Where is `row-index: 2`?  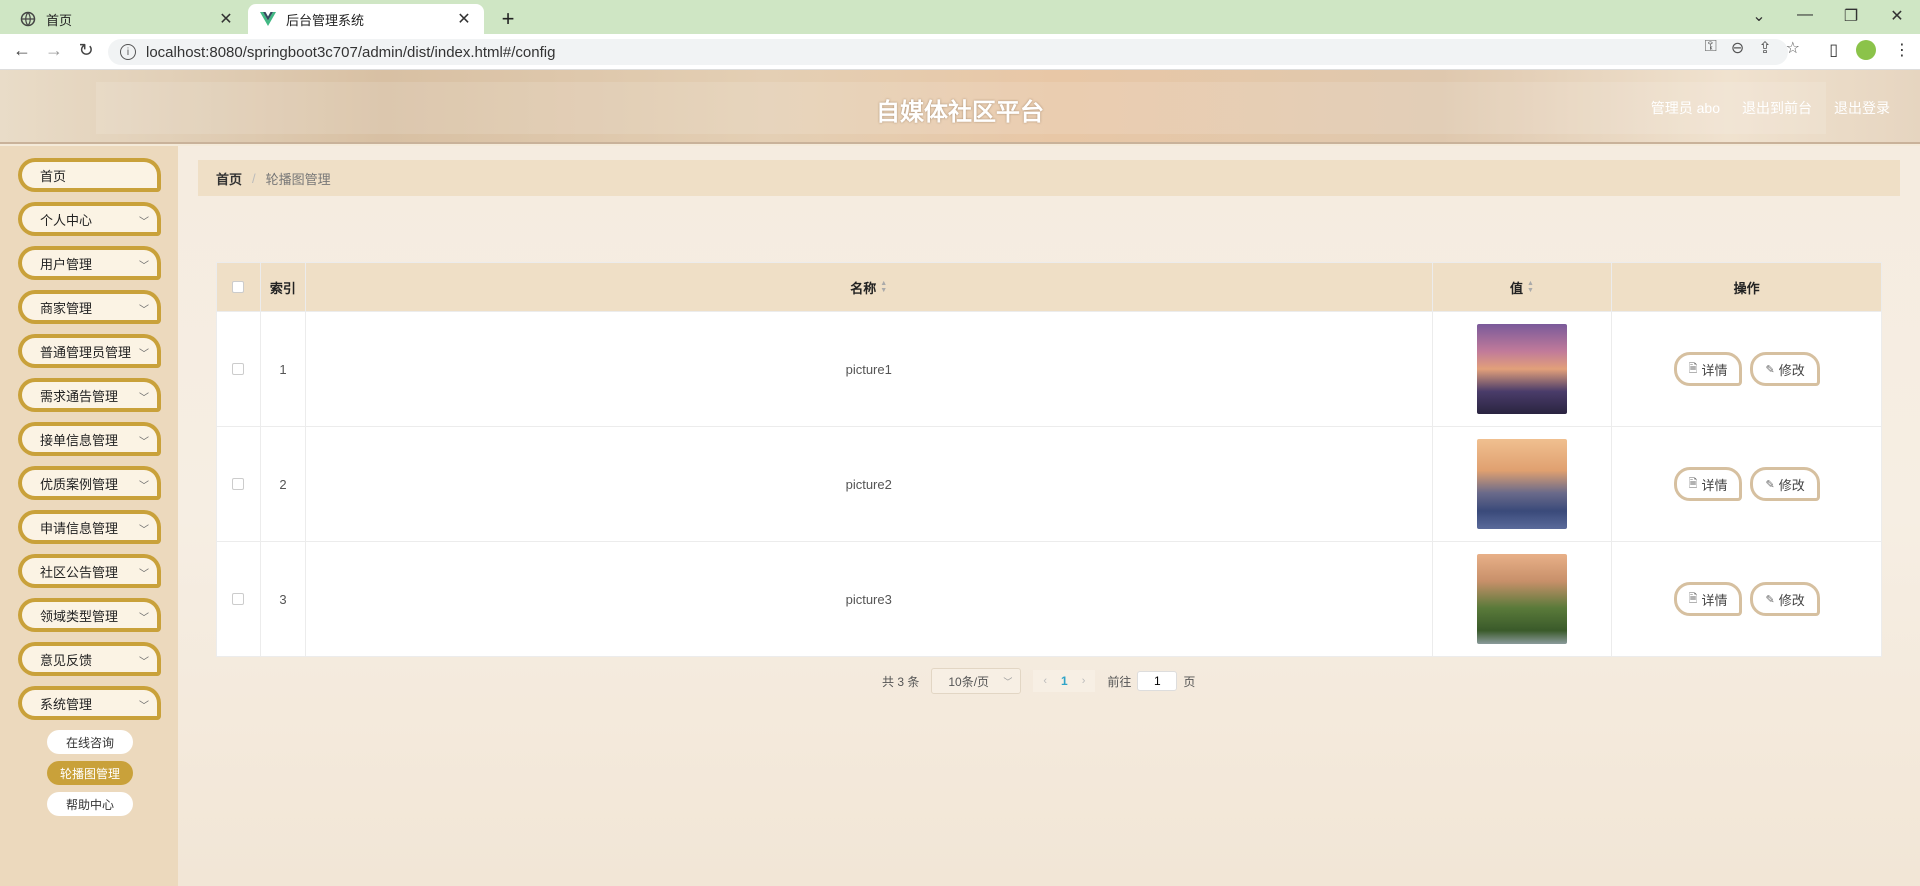
row-index: 2 is located at coordinates (283, 484).